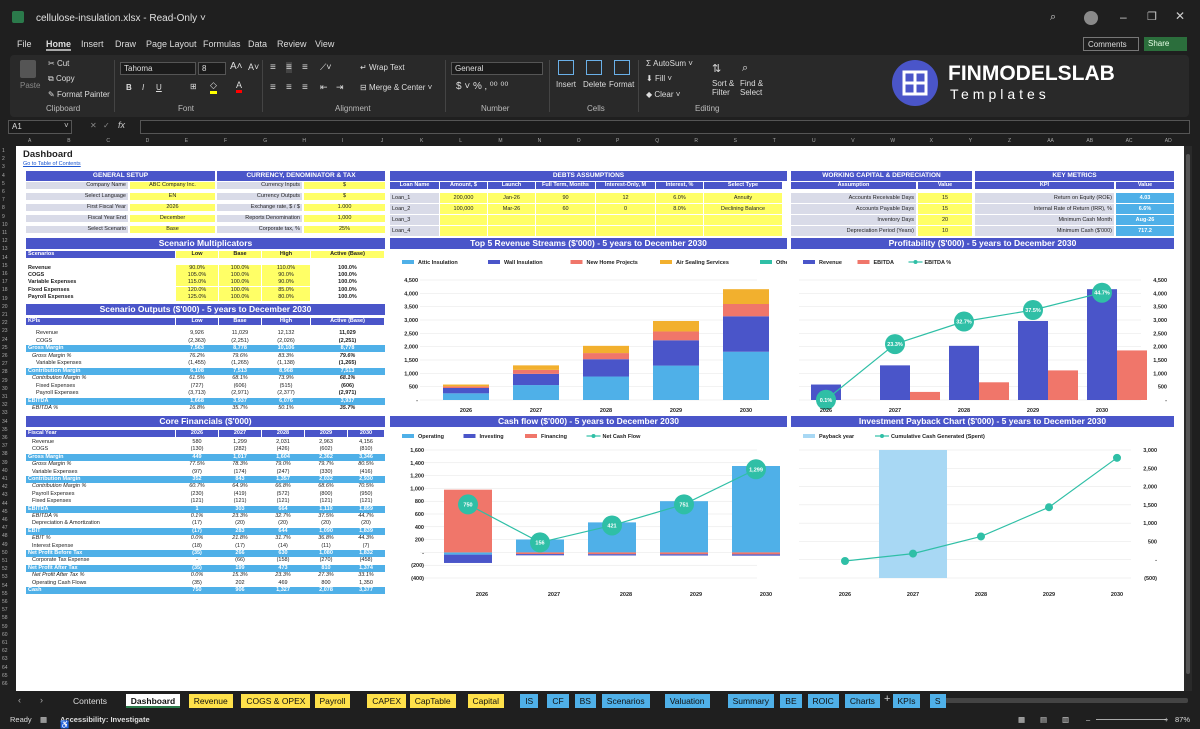 The image size is (1200, 729). Describe the element at coordinates (1129, 141) in the screenshot. I see `column-header: AC` at that location.